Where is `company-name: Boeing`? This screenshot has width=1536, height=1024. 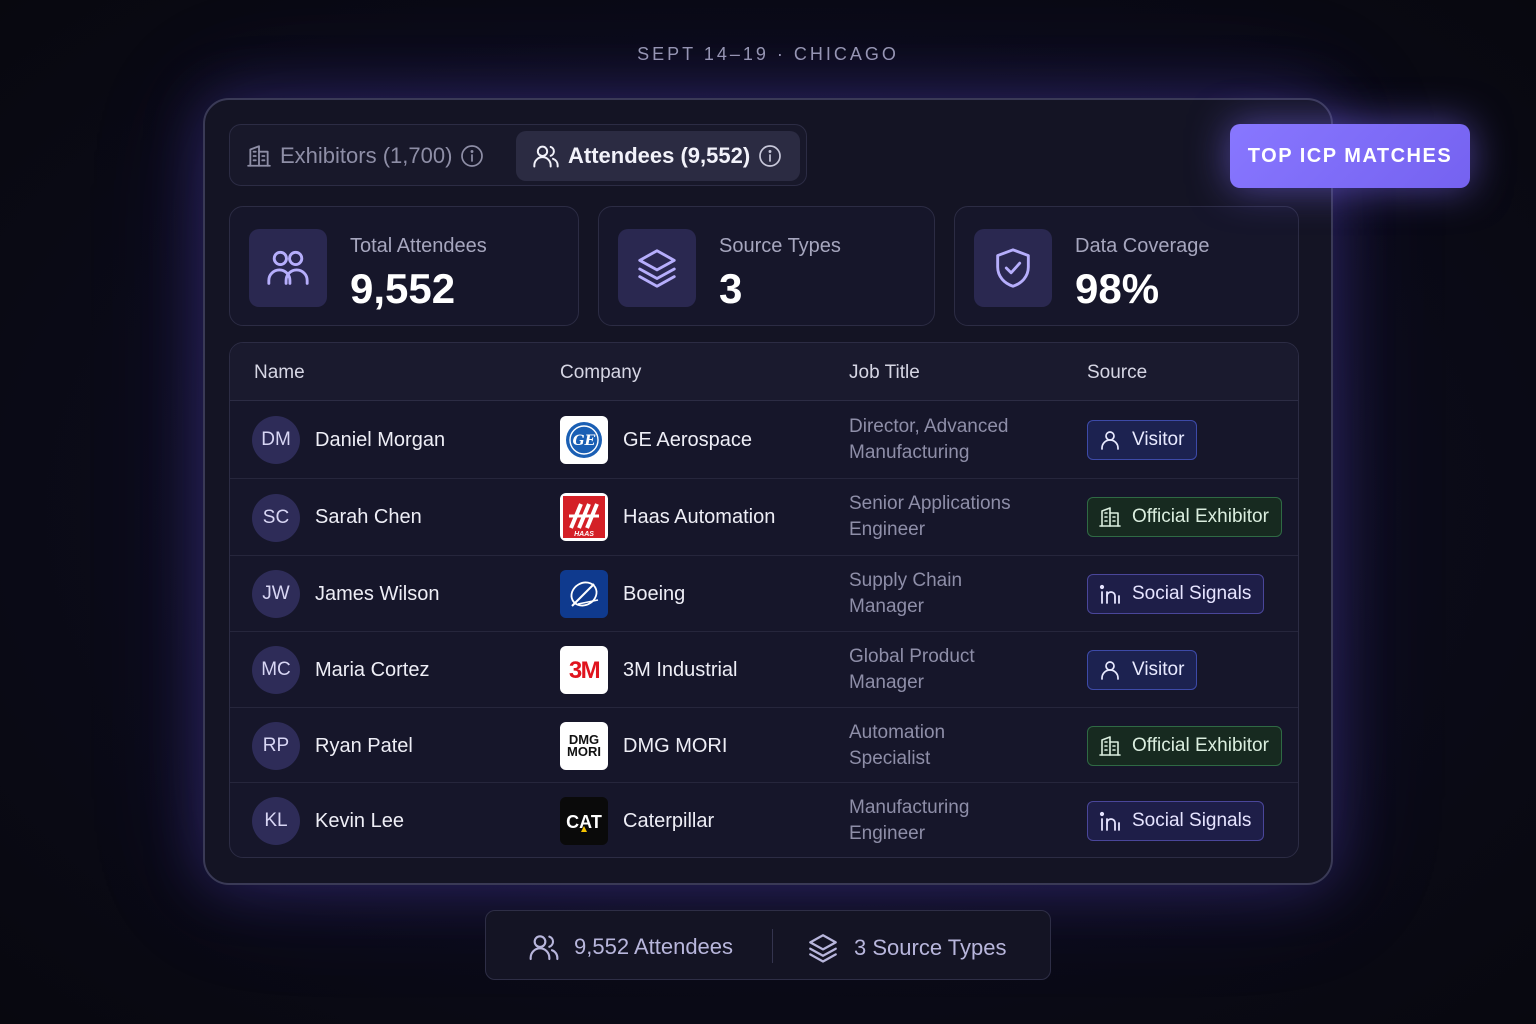 company-name: Boeing is located at coordinates (654, 594).